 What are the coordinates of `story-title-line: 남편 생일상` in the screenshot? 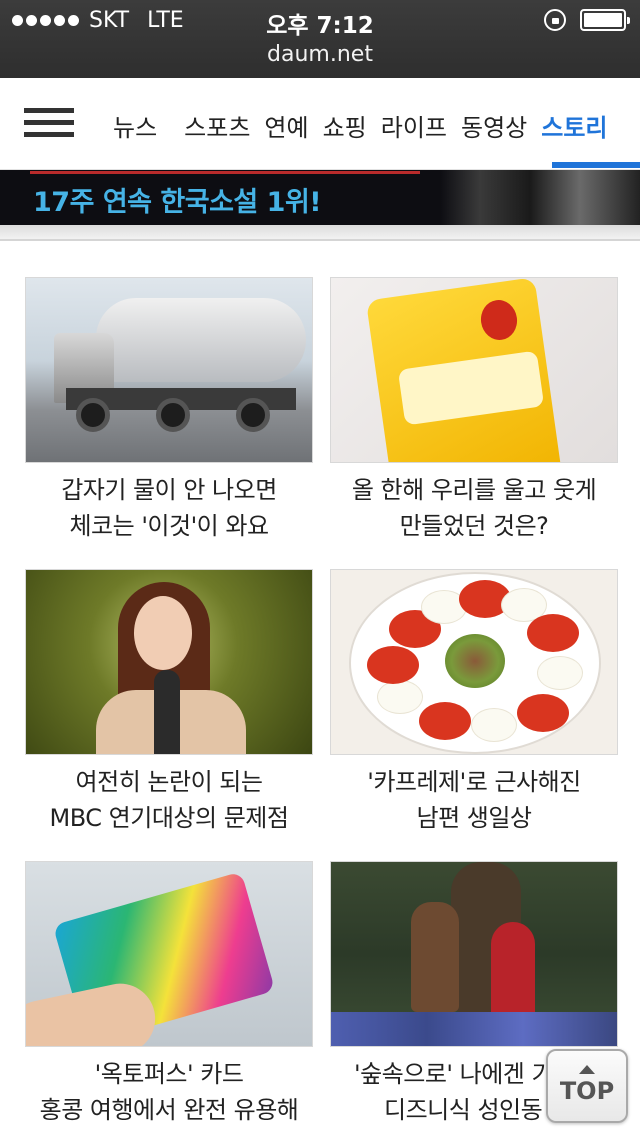 It's located at (474, 818).